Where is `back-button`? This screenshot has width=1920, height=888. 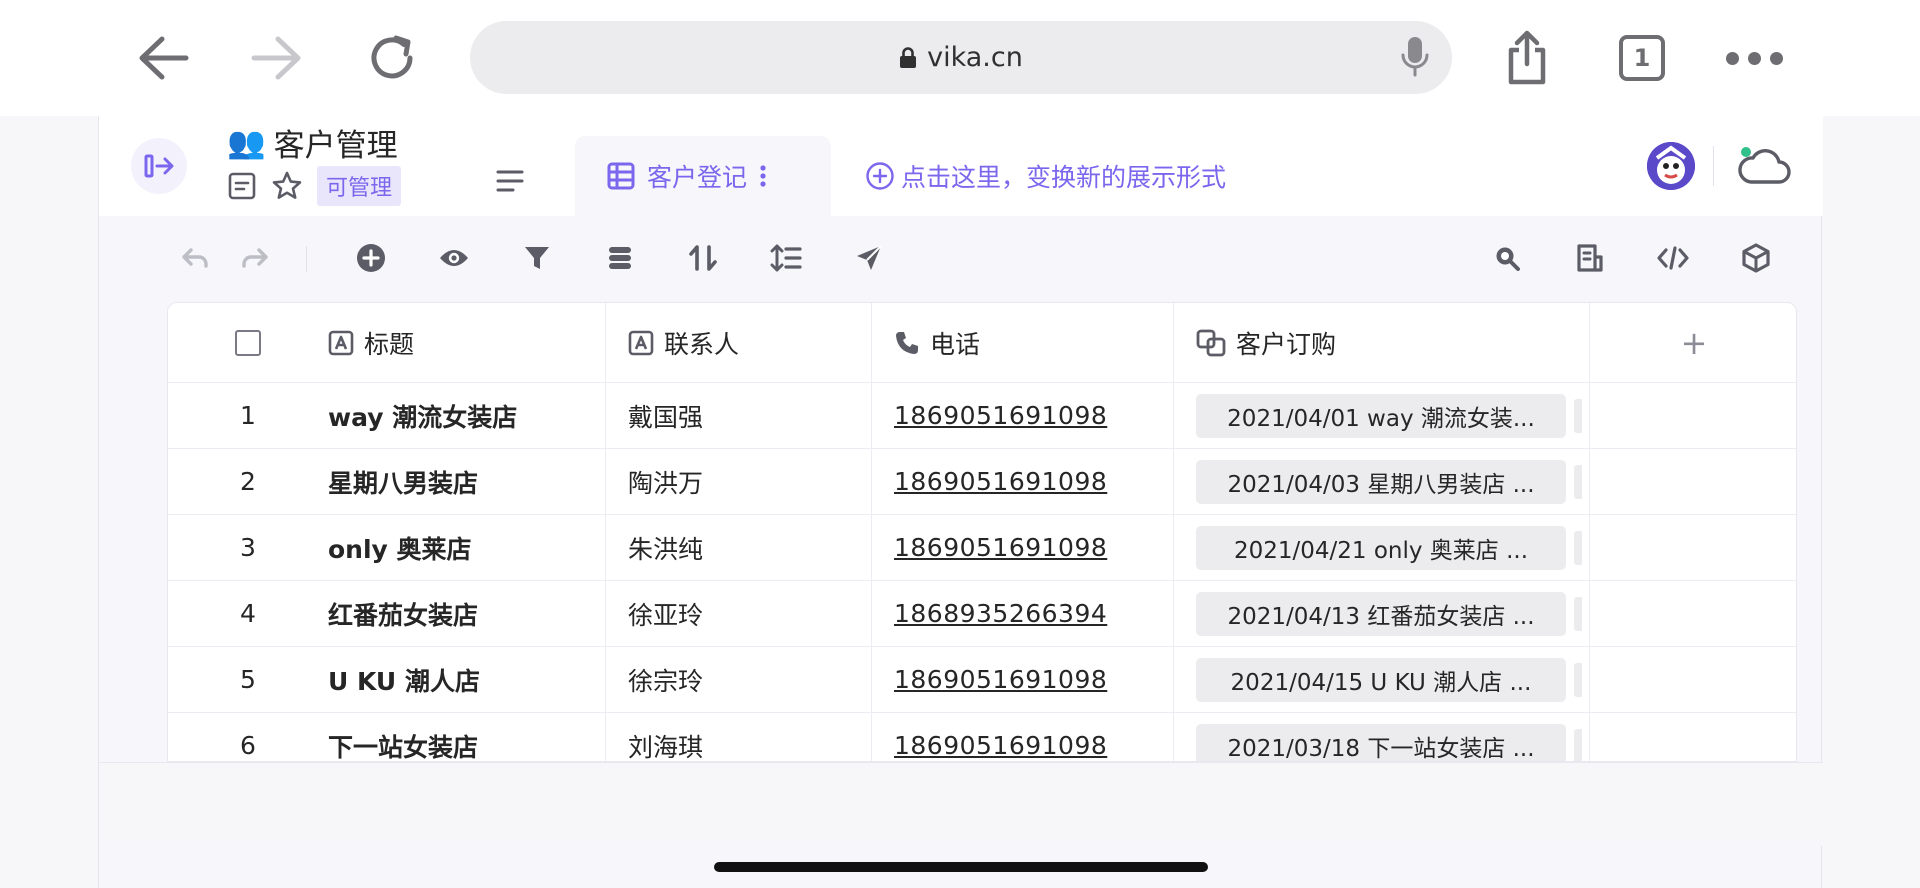
back-button is located at coordinates (164, 58).